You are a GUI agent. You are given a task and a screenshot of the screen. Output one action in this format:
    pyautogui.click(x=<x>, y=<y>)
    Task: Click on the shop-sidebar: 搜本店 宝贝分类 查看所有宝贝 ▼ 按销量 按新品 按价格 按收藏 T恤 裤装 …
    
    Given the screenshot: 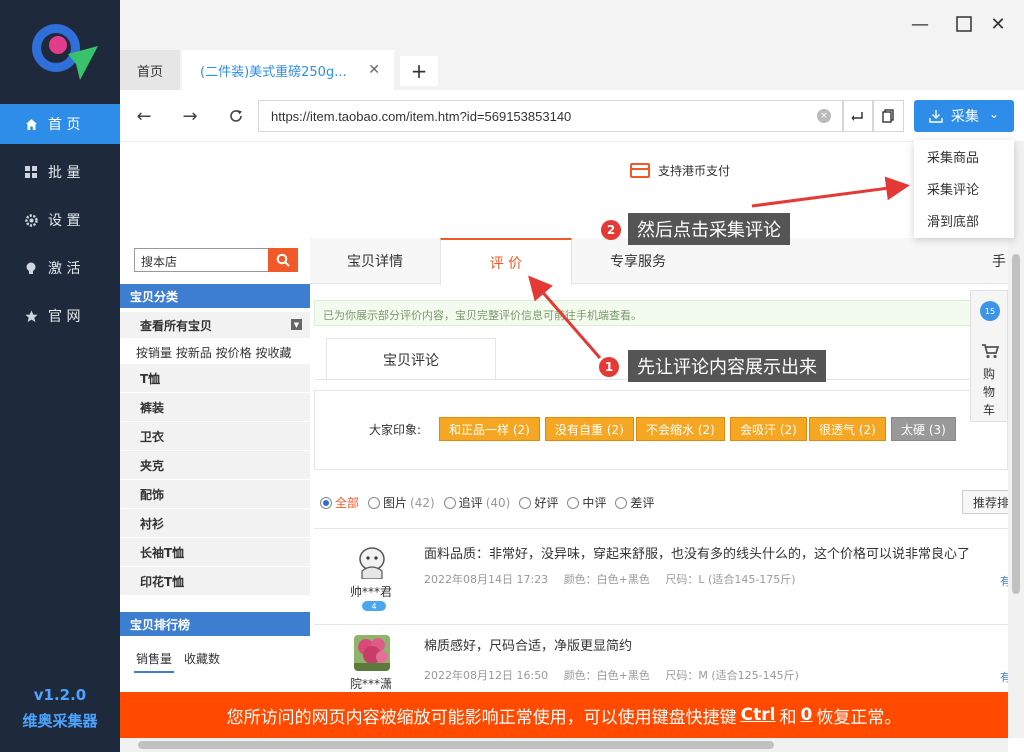 What is the action you would take?
    pyautogui.click(x=215, y=465)
    